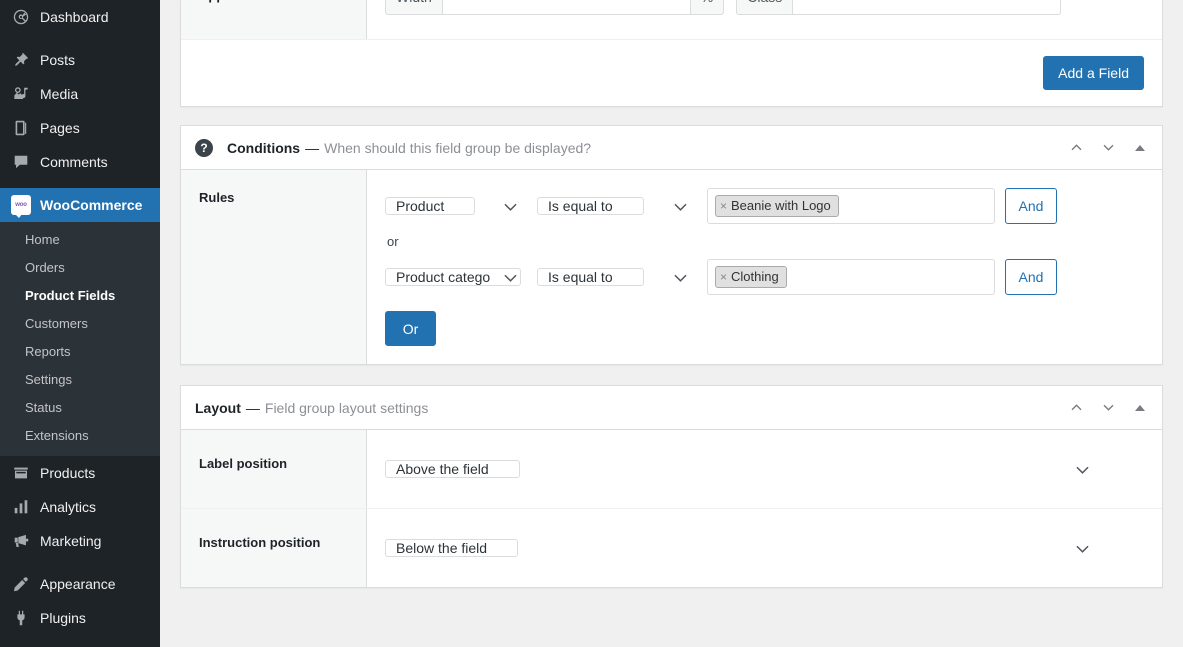 The width and height of the screenshot is (1183, 647). I want to click on tag-chip: × Beanie with Logo, so click(777, 206).